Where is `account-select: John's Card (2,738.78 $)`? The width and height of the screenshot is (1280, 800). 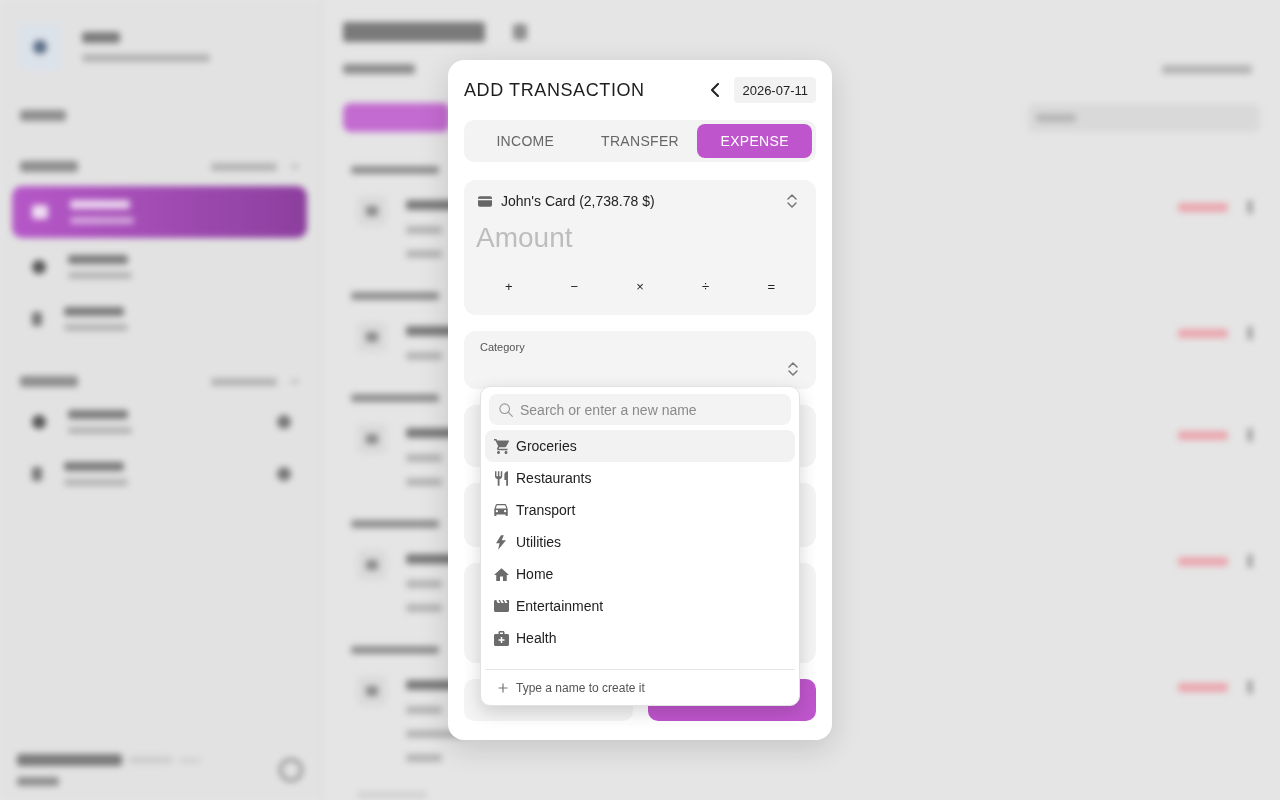 account-select: John's Card (2,738.78 $) is located at coordinates (640, 201).